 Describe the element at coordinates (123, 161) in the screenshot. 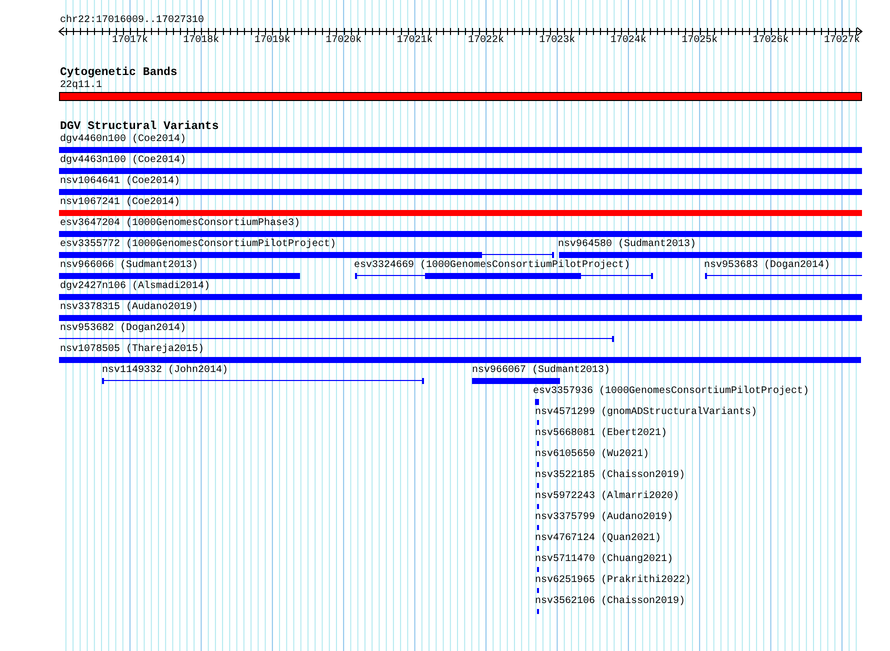

I see `variant-label: dgv4463n100 (Coe2014)` at that location.